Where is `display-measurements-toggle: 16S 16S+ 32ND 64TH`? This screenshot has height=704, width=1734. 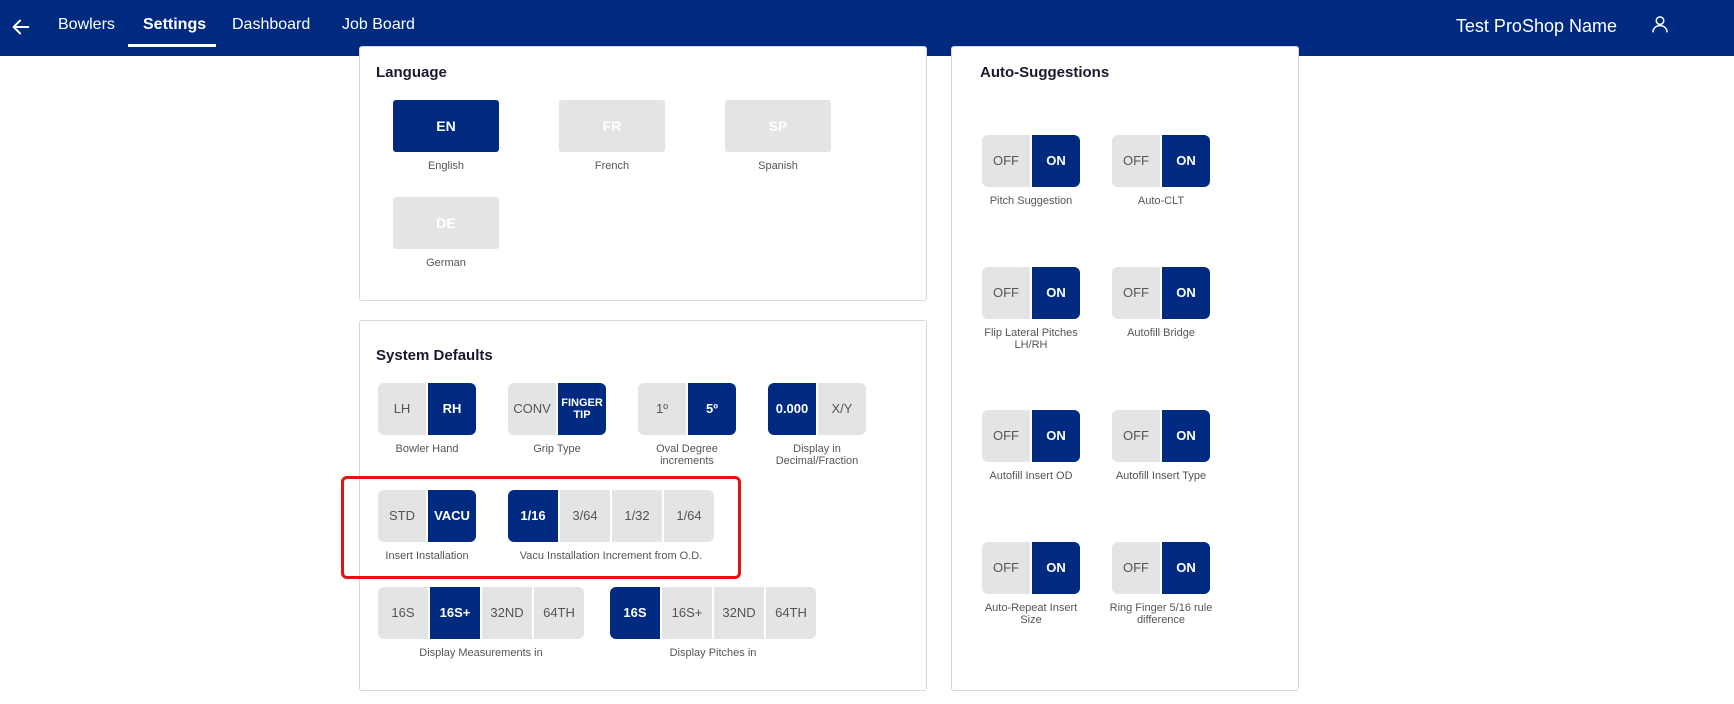 display-measurements-toggle: 16S 16S+ 32ND 64TH is located at coordinates (481, 613).